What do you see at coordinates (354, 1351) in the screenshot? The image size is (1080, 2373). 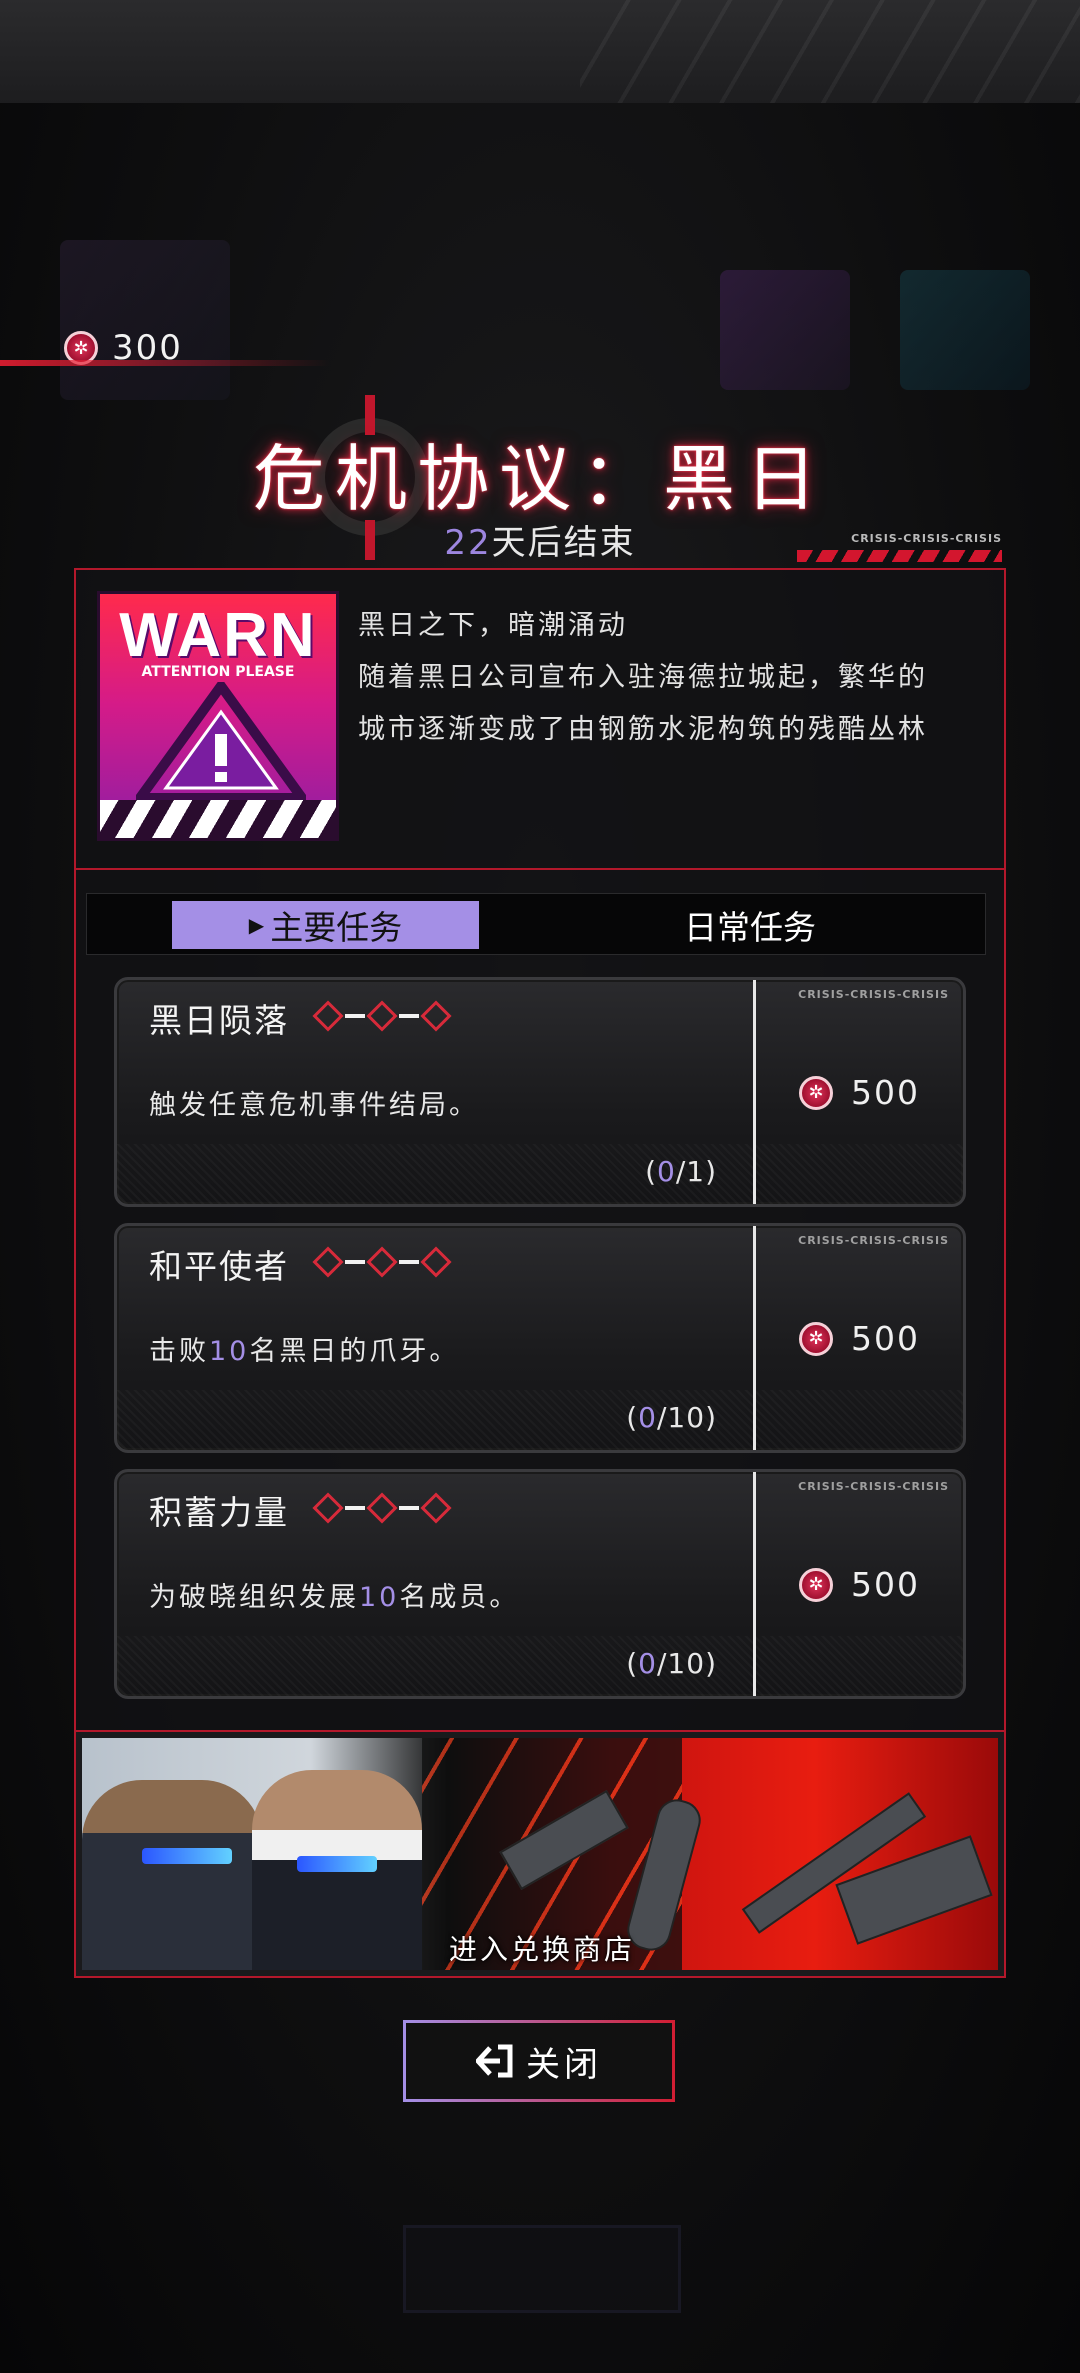 I see `desc-text: 名黑日的爪牙。` at bounding box center [354, 1351].